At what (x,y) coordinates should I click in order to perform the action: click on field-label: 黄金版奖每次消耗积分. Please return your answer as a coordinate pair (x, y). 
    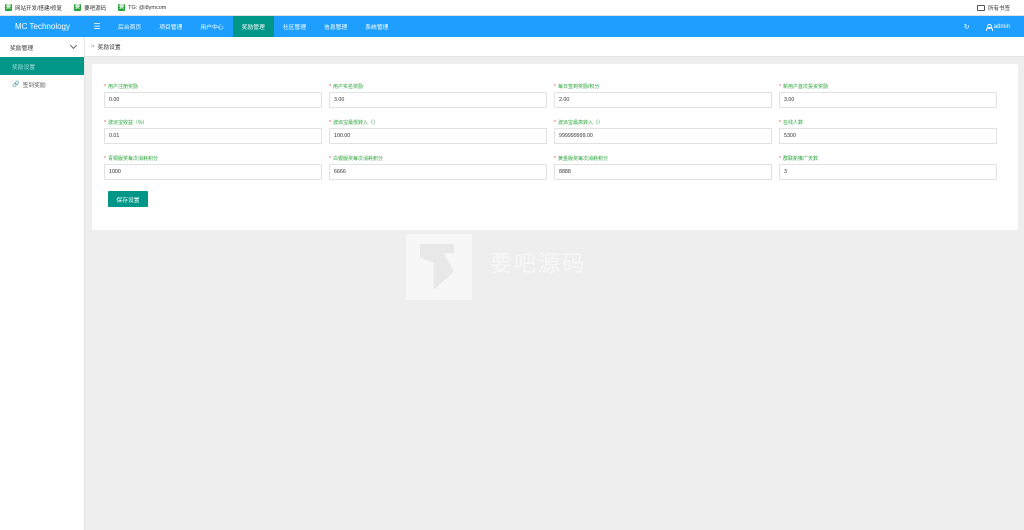
    Looking at the image, I should click on (582, 159).